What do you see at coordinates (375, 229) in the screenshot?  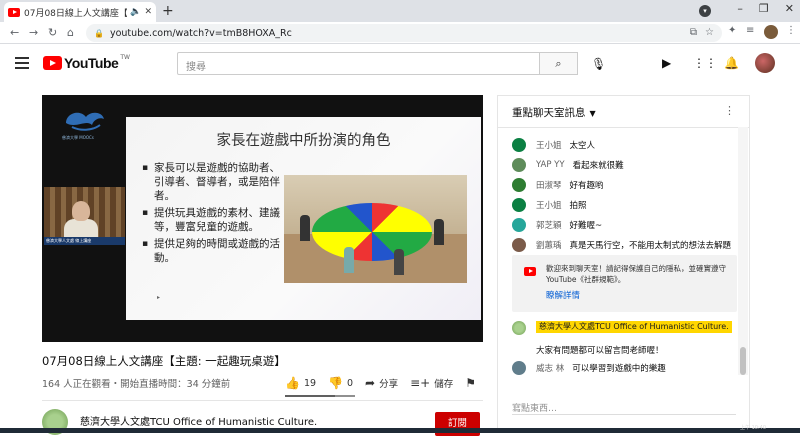 I see `parachute-game-photo` at bounding box center [375, 229].